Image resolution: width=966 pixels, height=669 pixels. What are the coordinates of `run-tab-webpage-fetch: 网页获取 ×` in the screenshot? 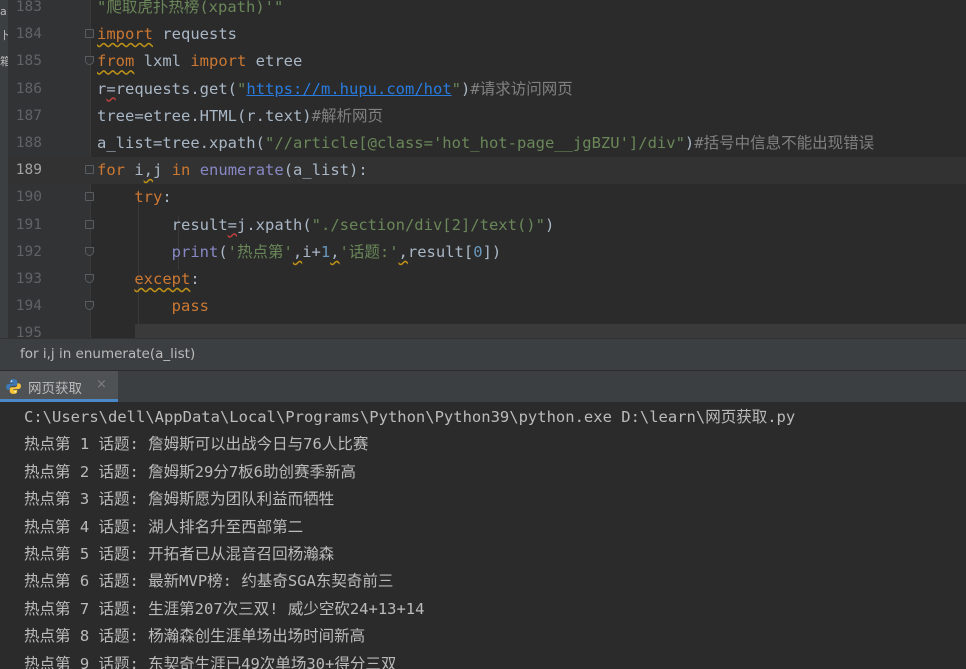 It's located at (59, 386).